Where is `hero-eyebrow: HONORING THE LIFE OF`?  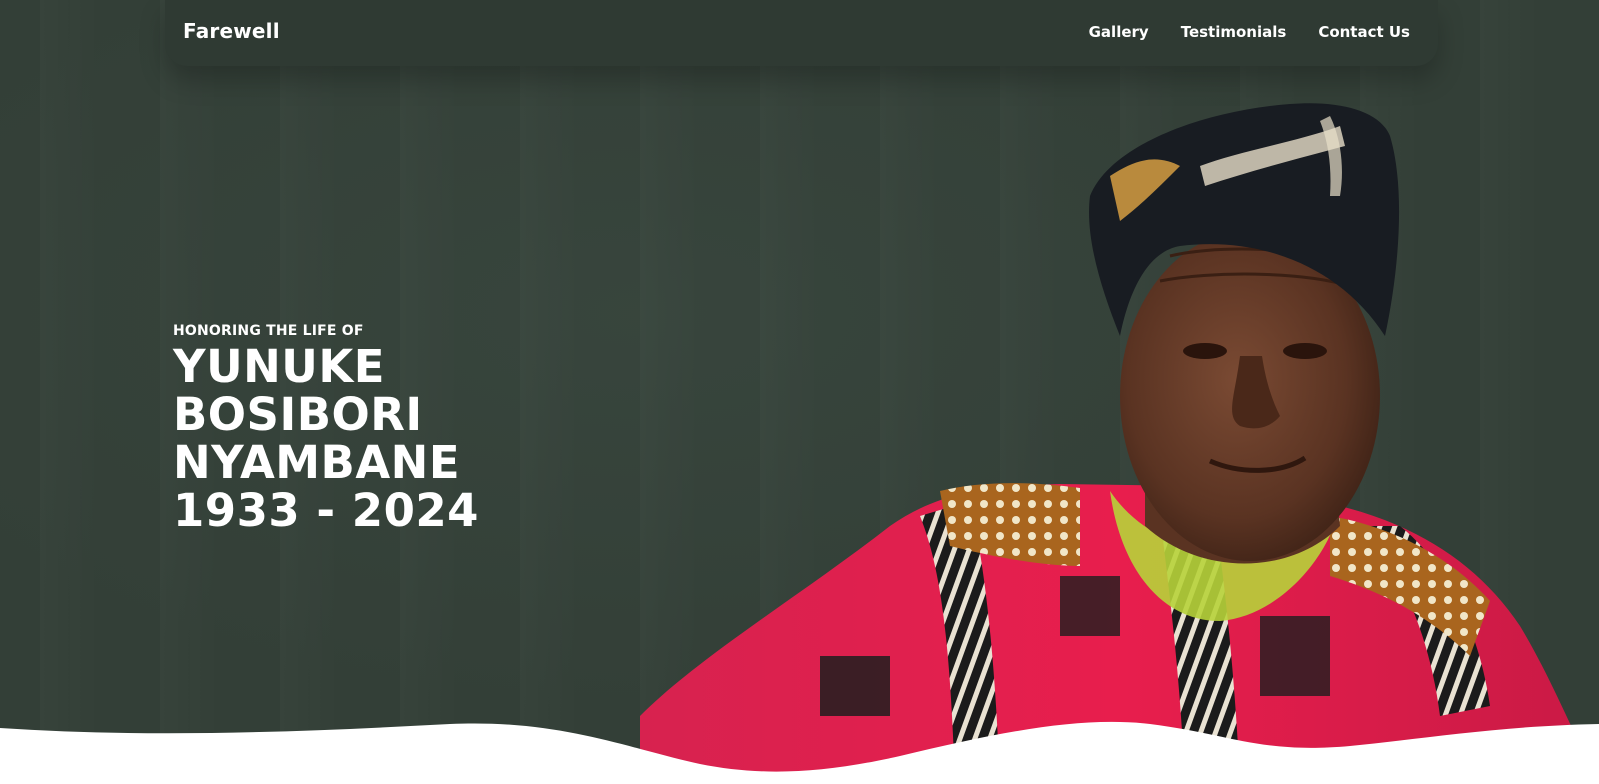
hero-eyebrow: HONORING THE LIFE OF is located at coordinates (268, 331).